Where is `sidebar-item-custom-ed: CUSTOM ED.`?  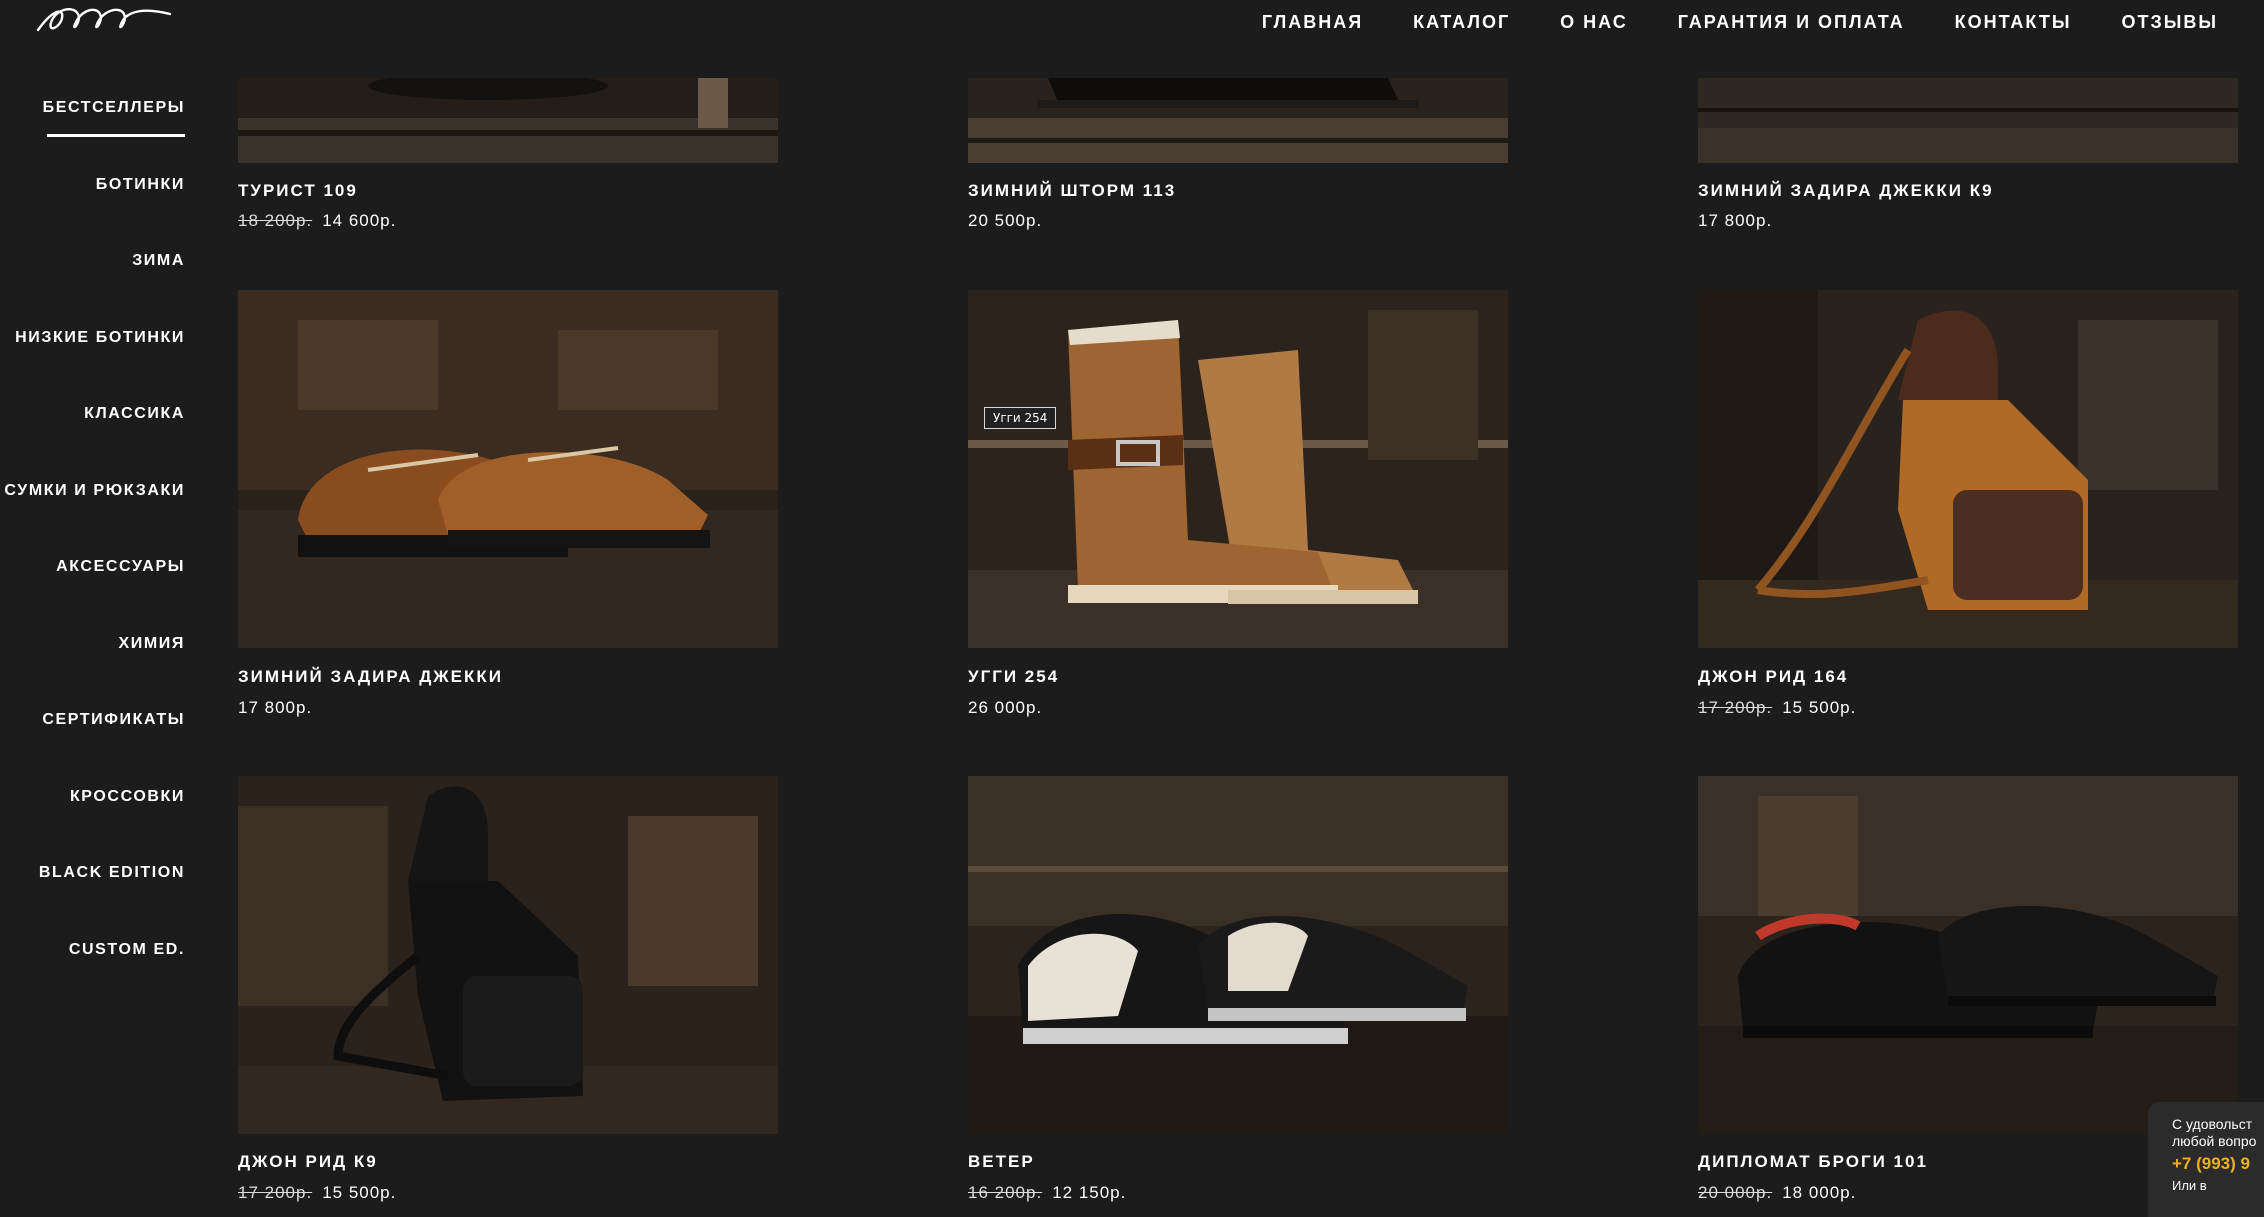 sidebar-item-custom-ed: CUSTOM ED. is located at coordinates (92, 975).